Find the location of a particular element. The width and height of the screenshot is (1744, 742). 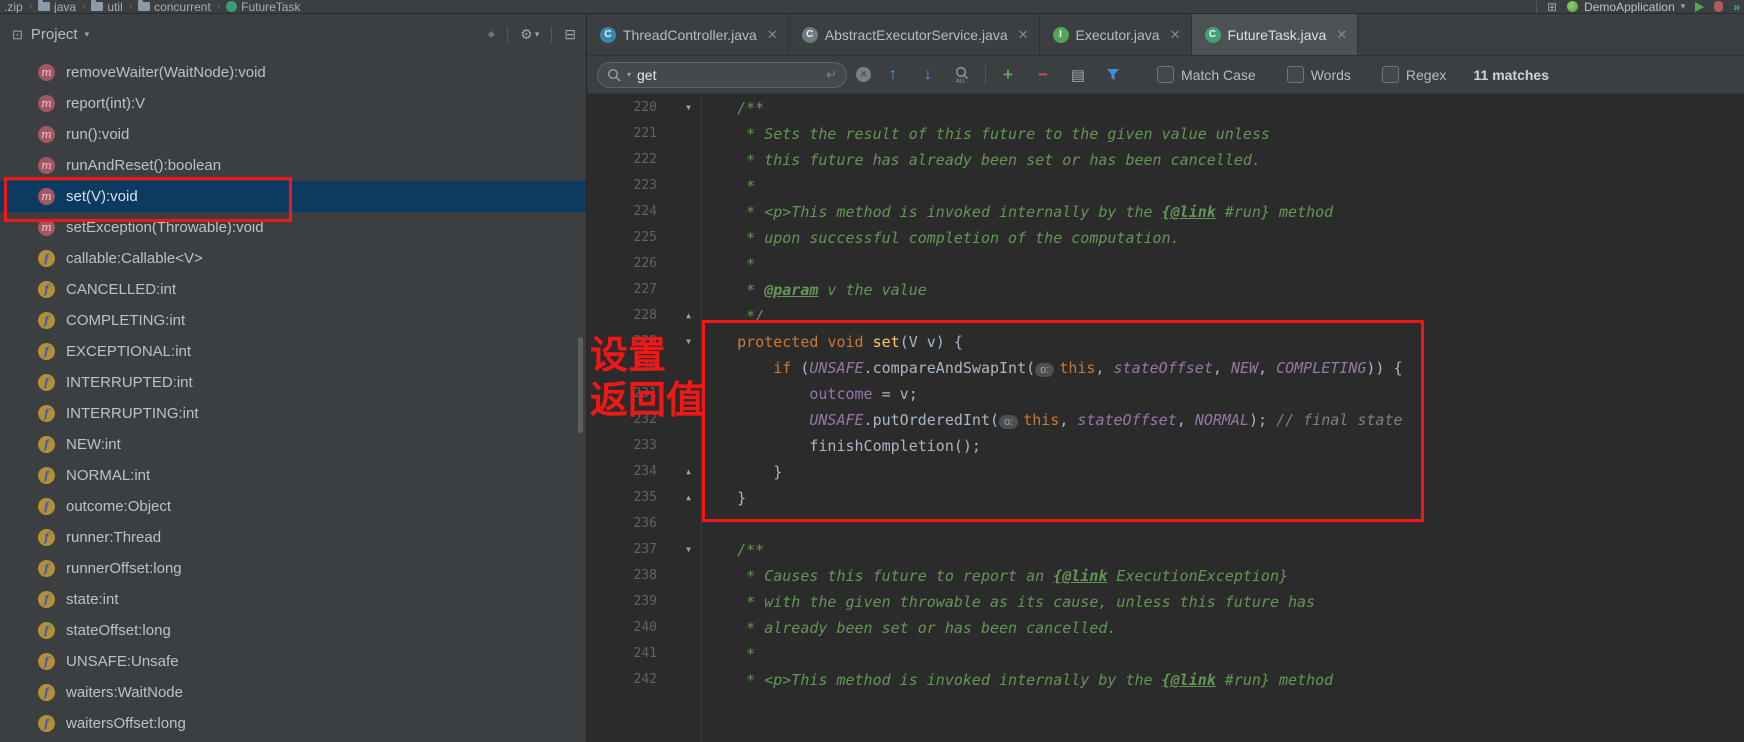

words-checkbox: Words is located at coordinates (1318, 74).